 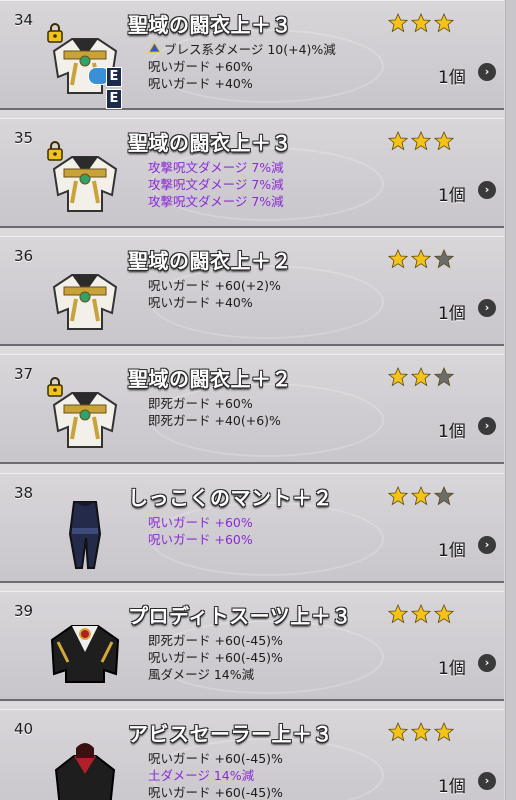 I want to click on item-effects: 即死ガード +60% 即死ガード +40(+6)%, so click(x=214, y=412).